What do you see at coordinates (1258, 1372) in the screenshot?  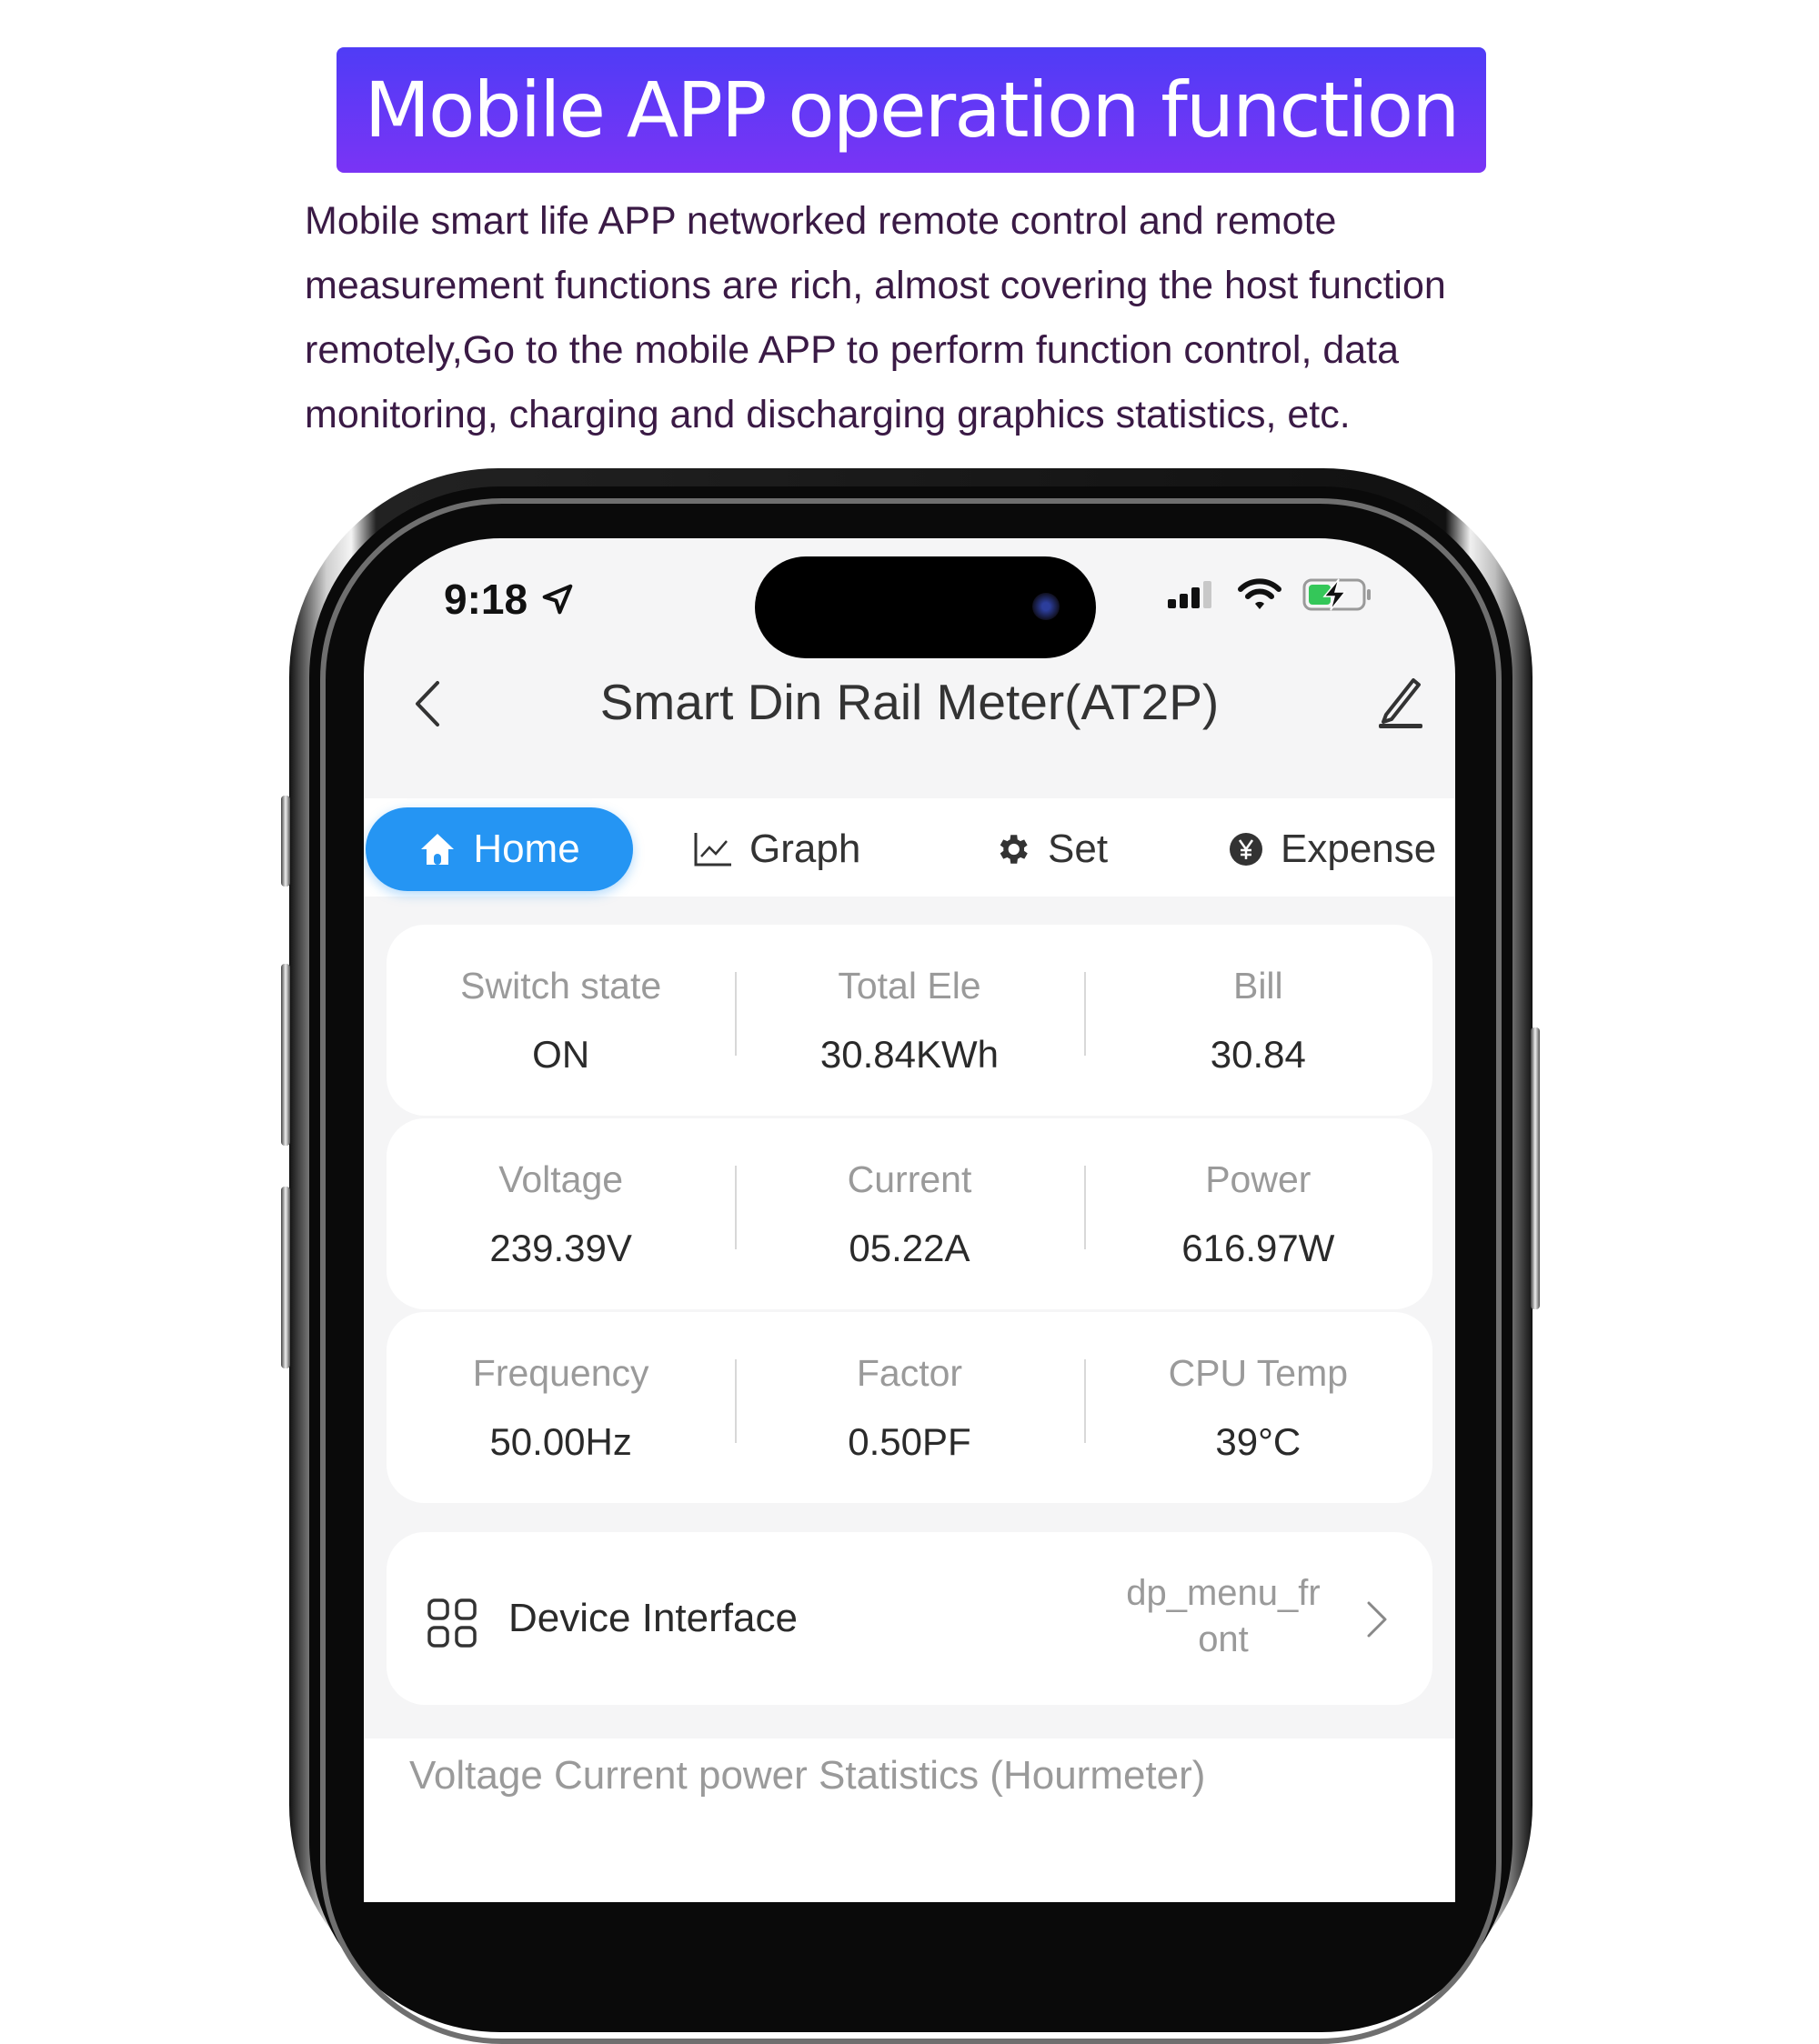 I see `metric-label: CPU Temp` at bounding box center [1258, 1372].